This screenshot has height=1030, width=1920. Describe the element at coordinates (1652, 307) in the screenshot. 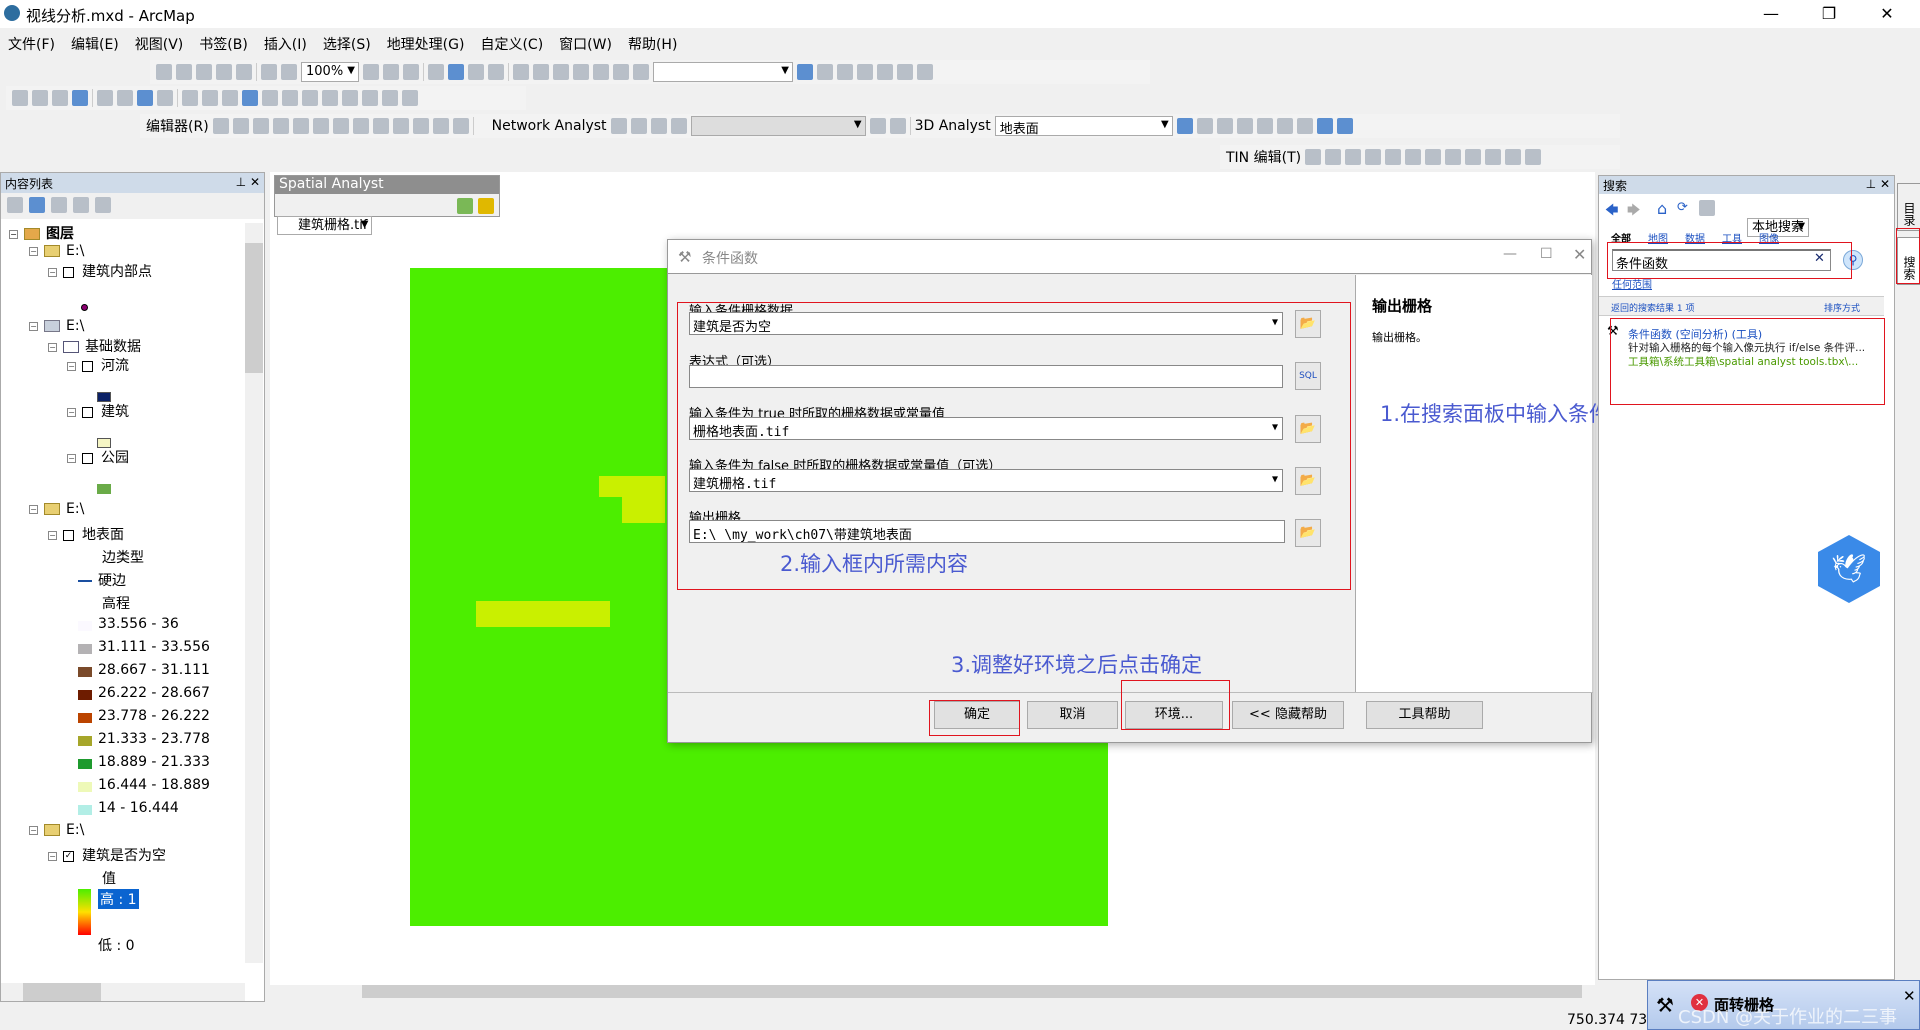

I see `results-count: 返回的搜索结果 1 项` at that location.